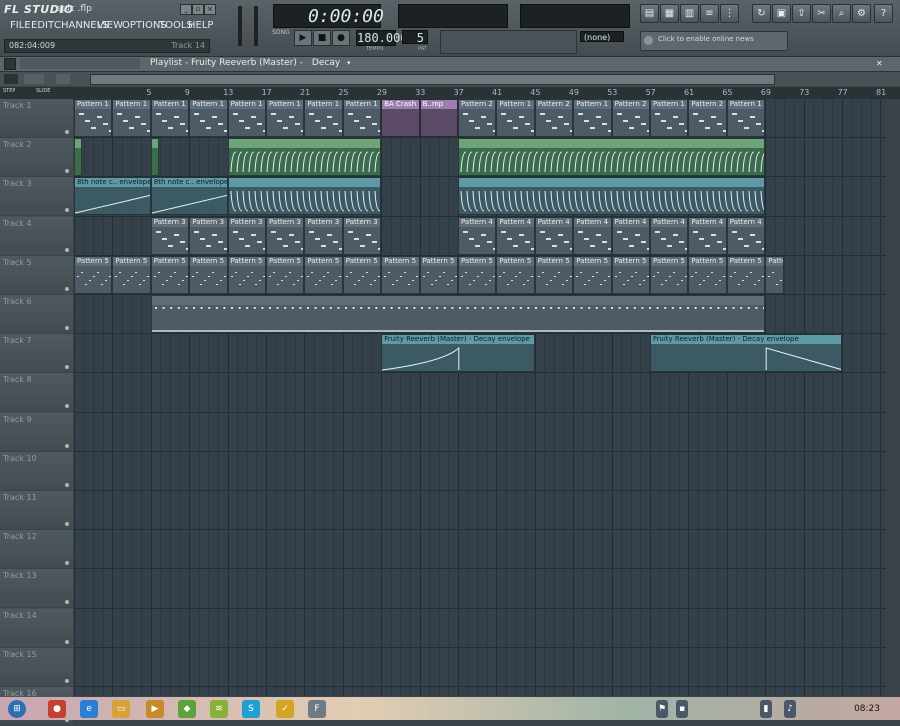 This screenshot has width=900, height=726. I want to click on pattern-number: 5, so click(415, 37).